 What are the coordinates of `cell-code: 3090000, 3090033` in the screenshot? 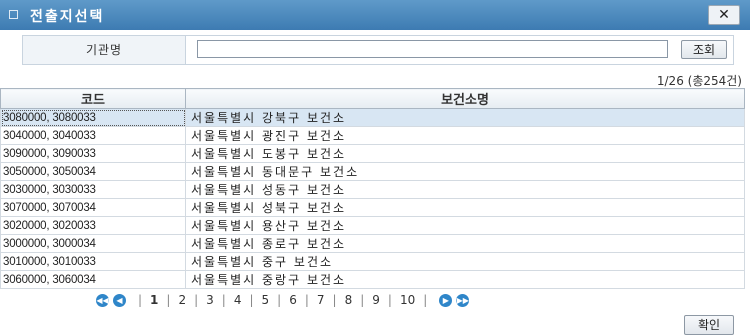 It's located at (93, 153).